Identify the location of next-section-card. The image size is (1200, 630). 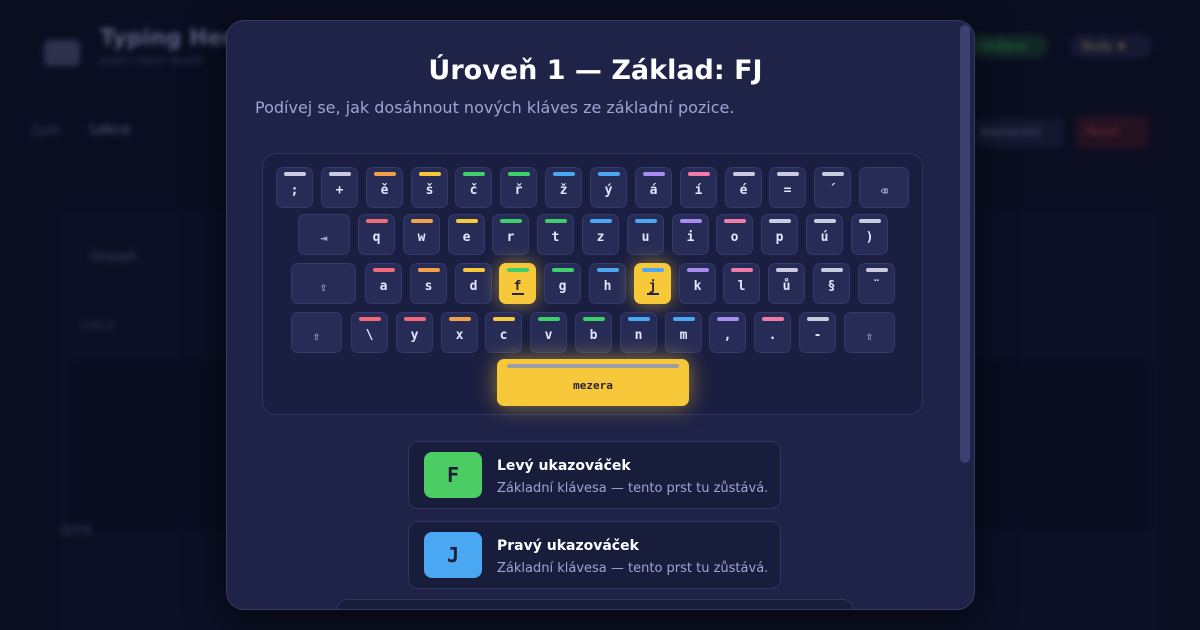
(595, 604).